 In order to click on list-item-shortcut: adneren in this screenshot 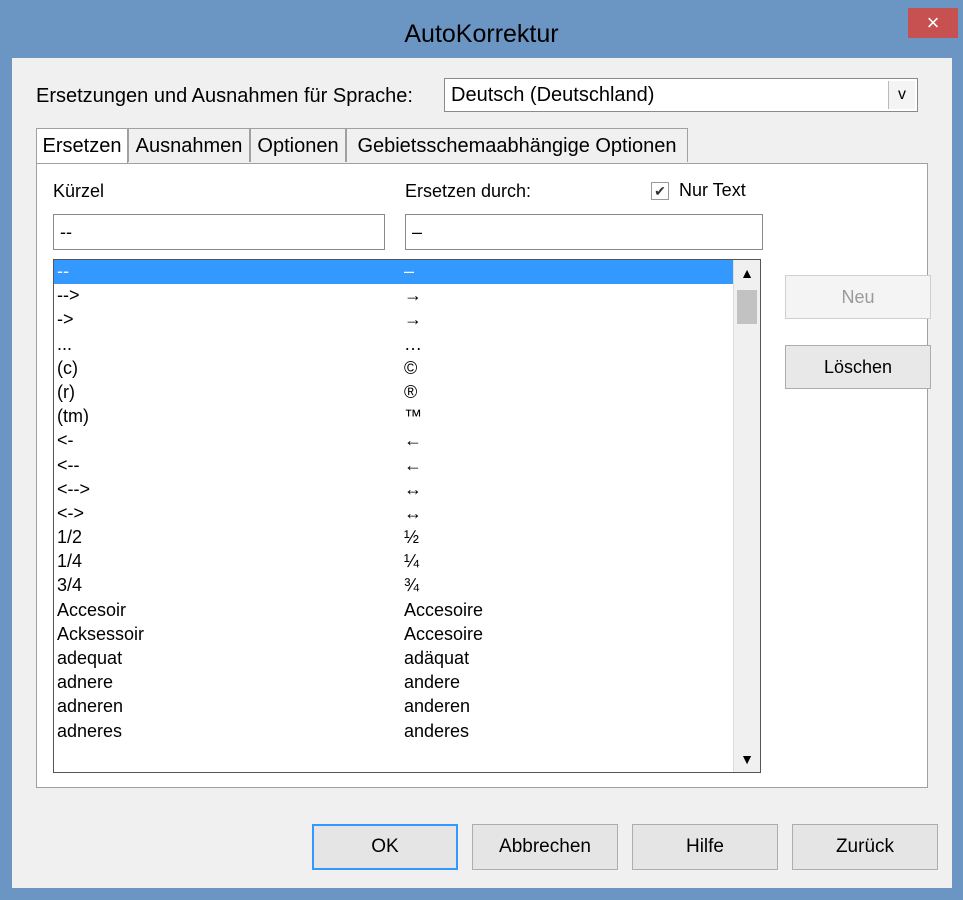, I will do `click(90, 706)`.